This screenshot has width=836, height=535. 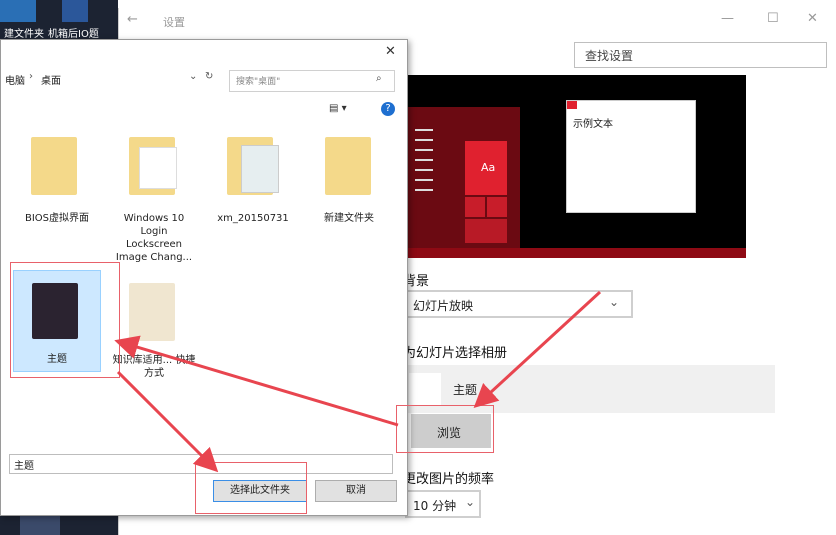 I want to click on arrow-to-select-button, so click(x=167, y=421).